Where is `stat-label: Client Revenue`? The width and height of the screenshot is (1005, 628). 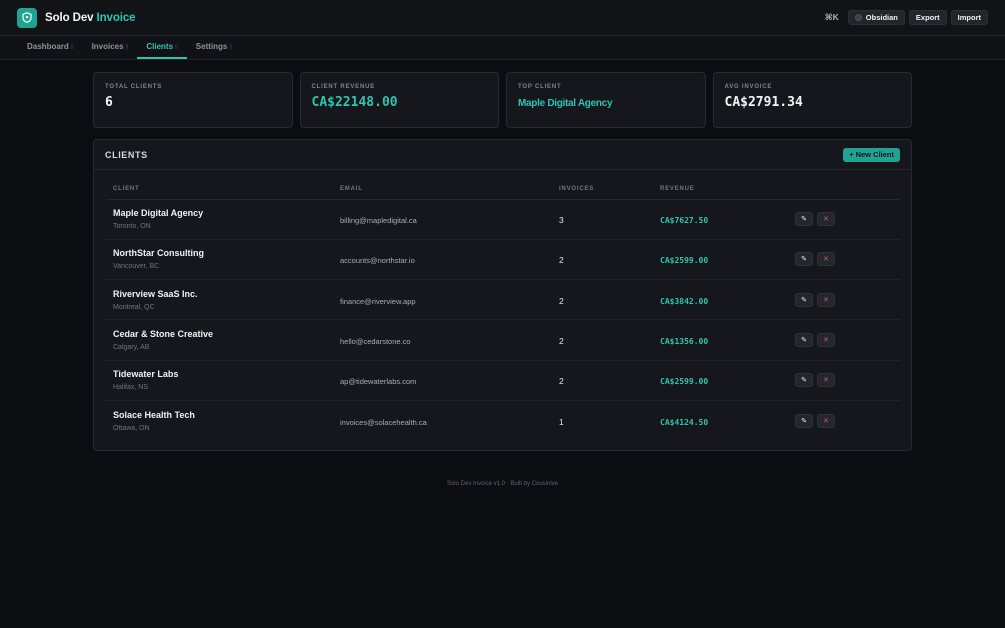 stat-label: Client Revenue is located at coordinates (343, 87).